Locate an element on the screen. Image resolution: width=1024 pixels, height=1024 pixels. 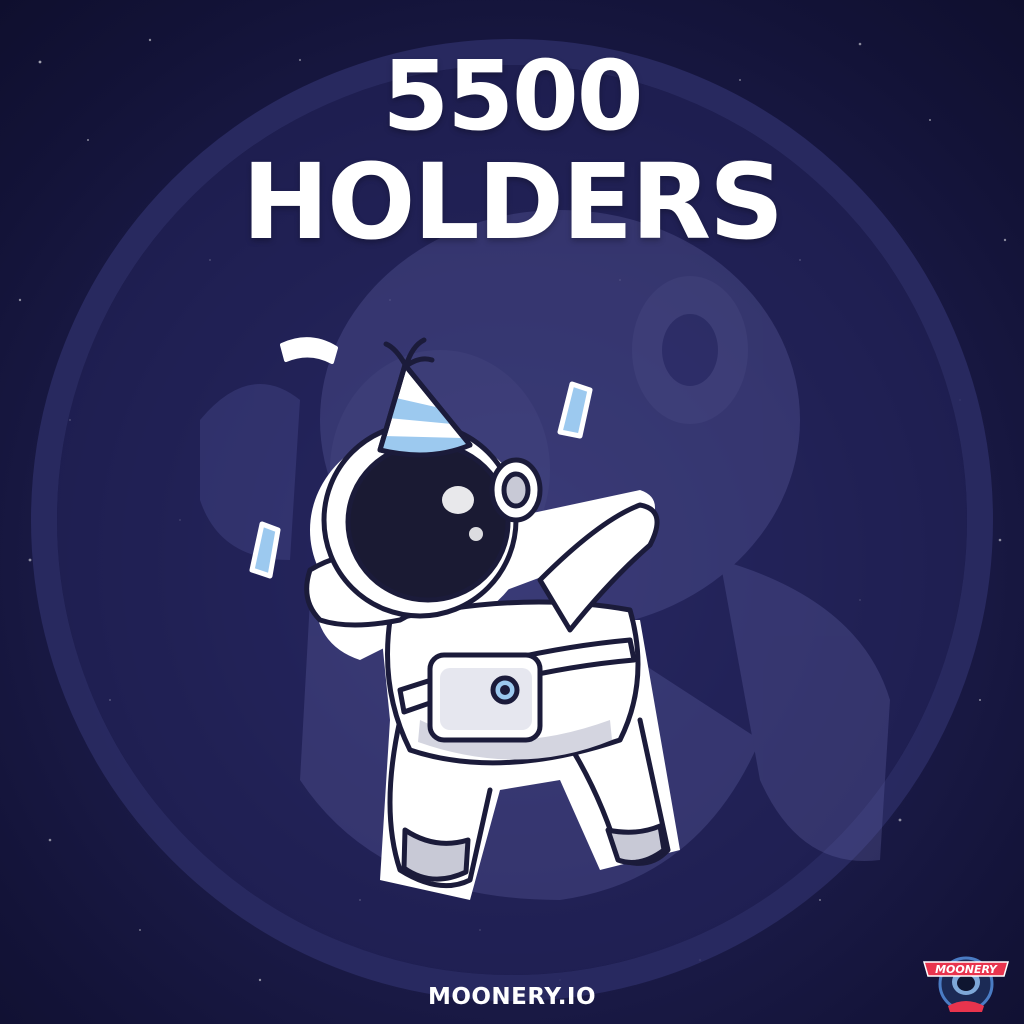
website-link: MOONERY.IO is located at coordinates (512, 997).